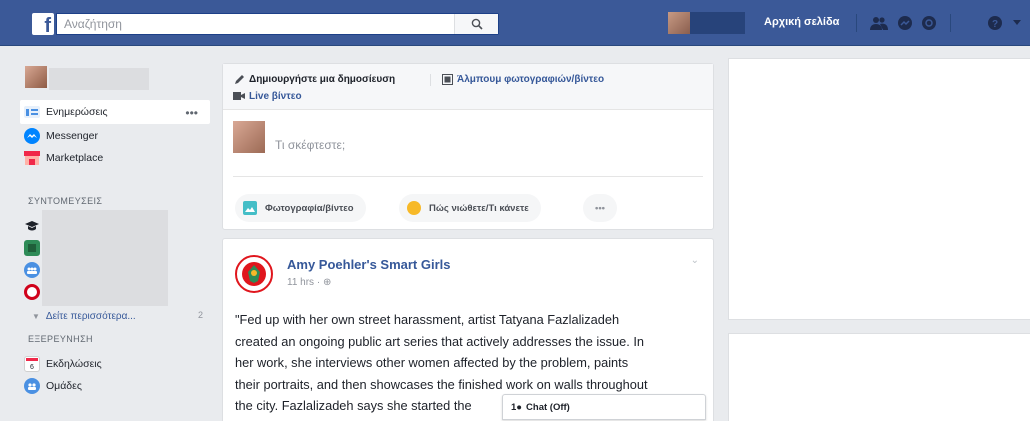 This screenshot has height=421, width=1030. What do you see at coordinates (77, 112) in the screenshot?
I see `sidebar-item-label: Ενημερώσεις` at bounding box center [77, 112].